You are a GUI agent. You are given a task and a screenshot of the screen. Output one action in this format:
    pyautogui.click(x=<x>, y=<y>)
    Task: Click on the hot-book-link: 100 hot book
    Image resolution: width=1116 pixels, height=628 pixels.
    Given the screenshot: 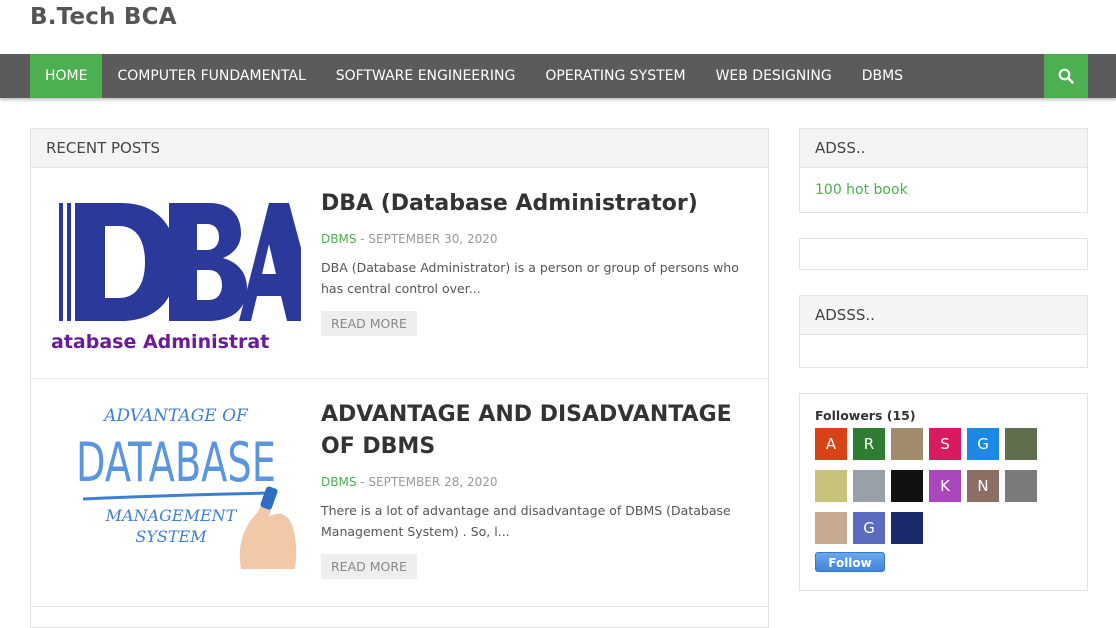 What is the action you would take?
    pyautogui.click(x=861, y=190)
    